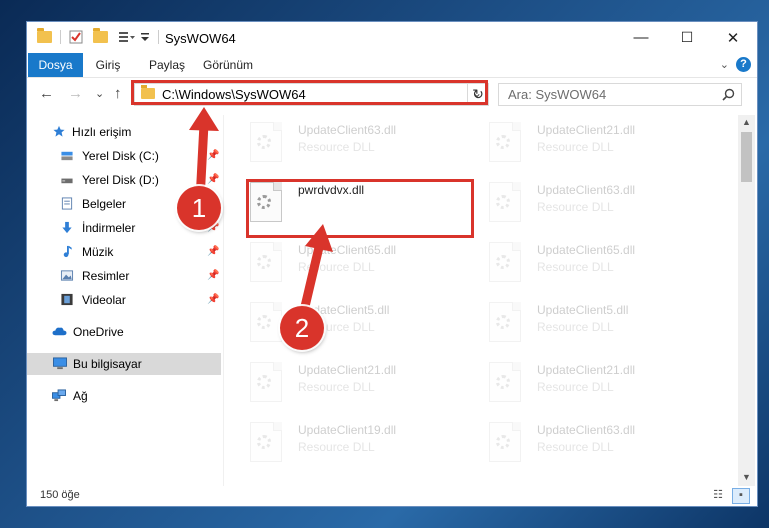 The height and width of the screenshot is (528, 769). Describe the element at coordinates (127, 37) in the screenshot. I see `customize-toolbar-icon` at that location.